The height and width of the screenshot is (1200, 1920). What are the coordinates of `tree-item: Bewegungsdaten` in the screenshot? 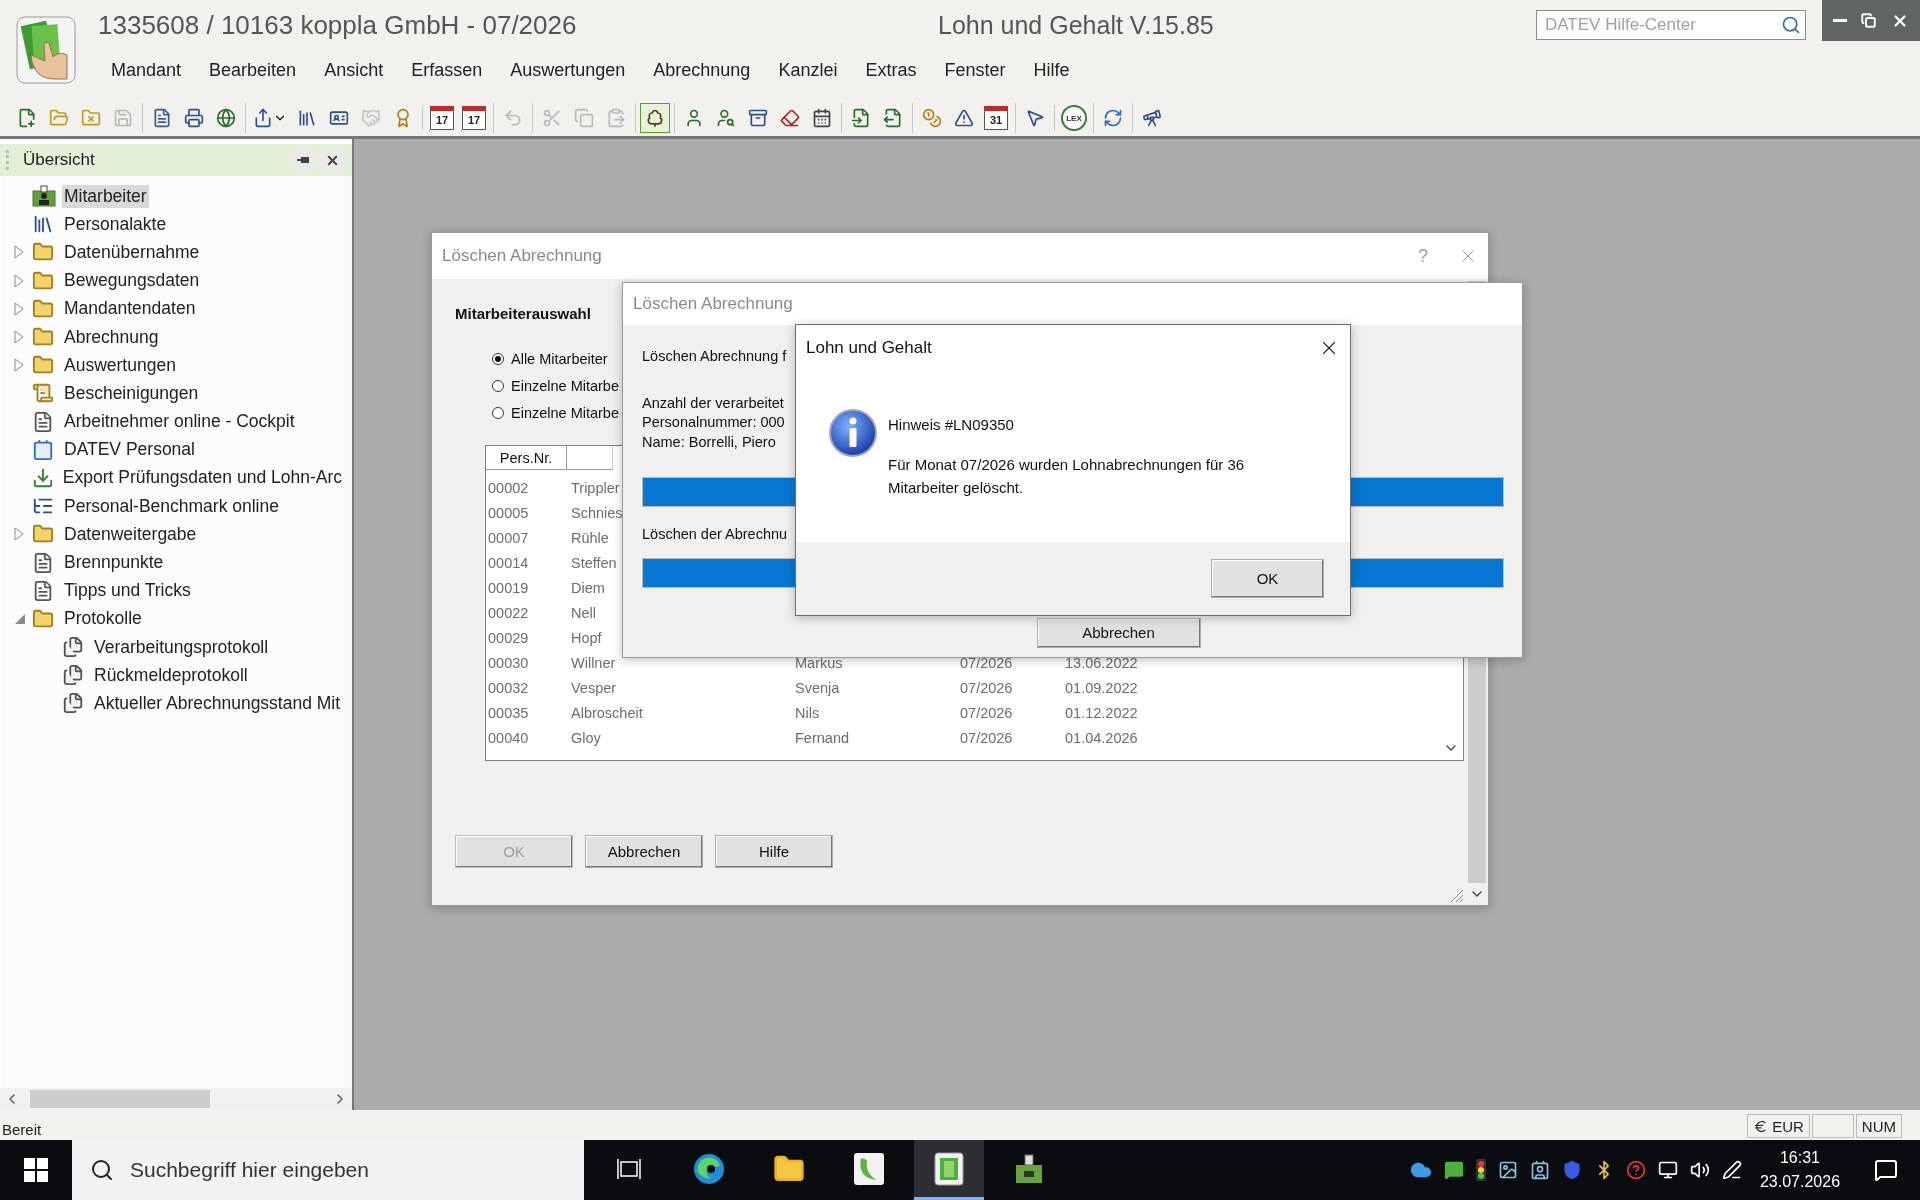 It's located at (132, 281).